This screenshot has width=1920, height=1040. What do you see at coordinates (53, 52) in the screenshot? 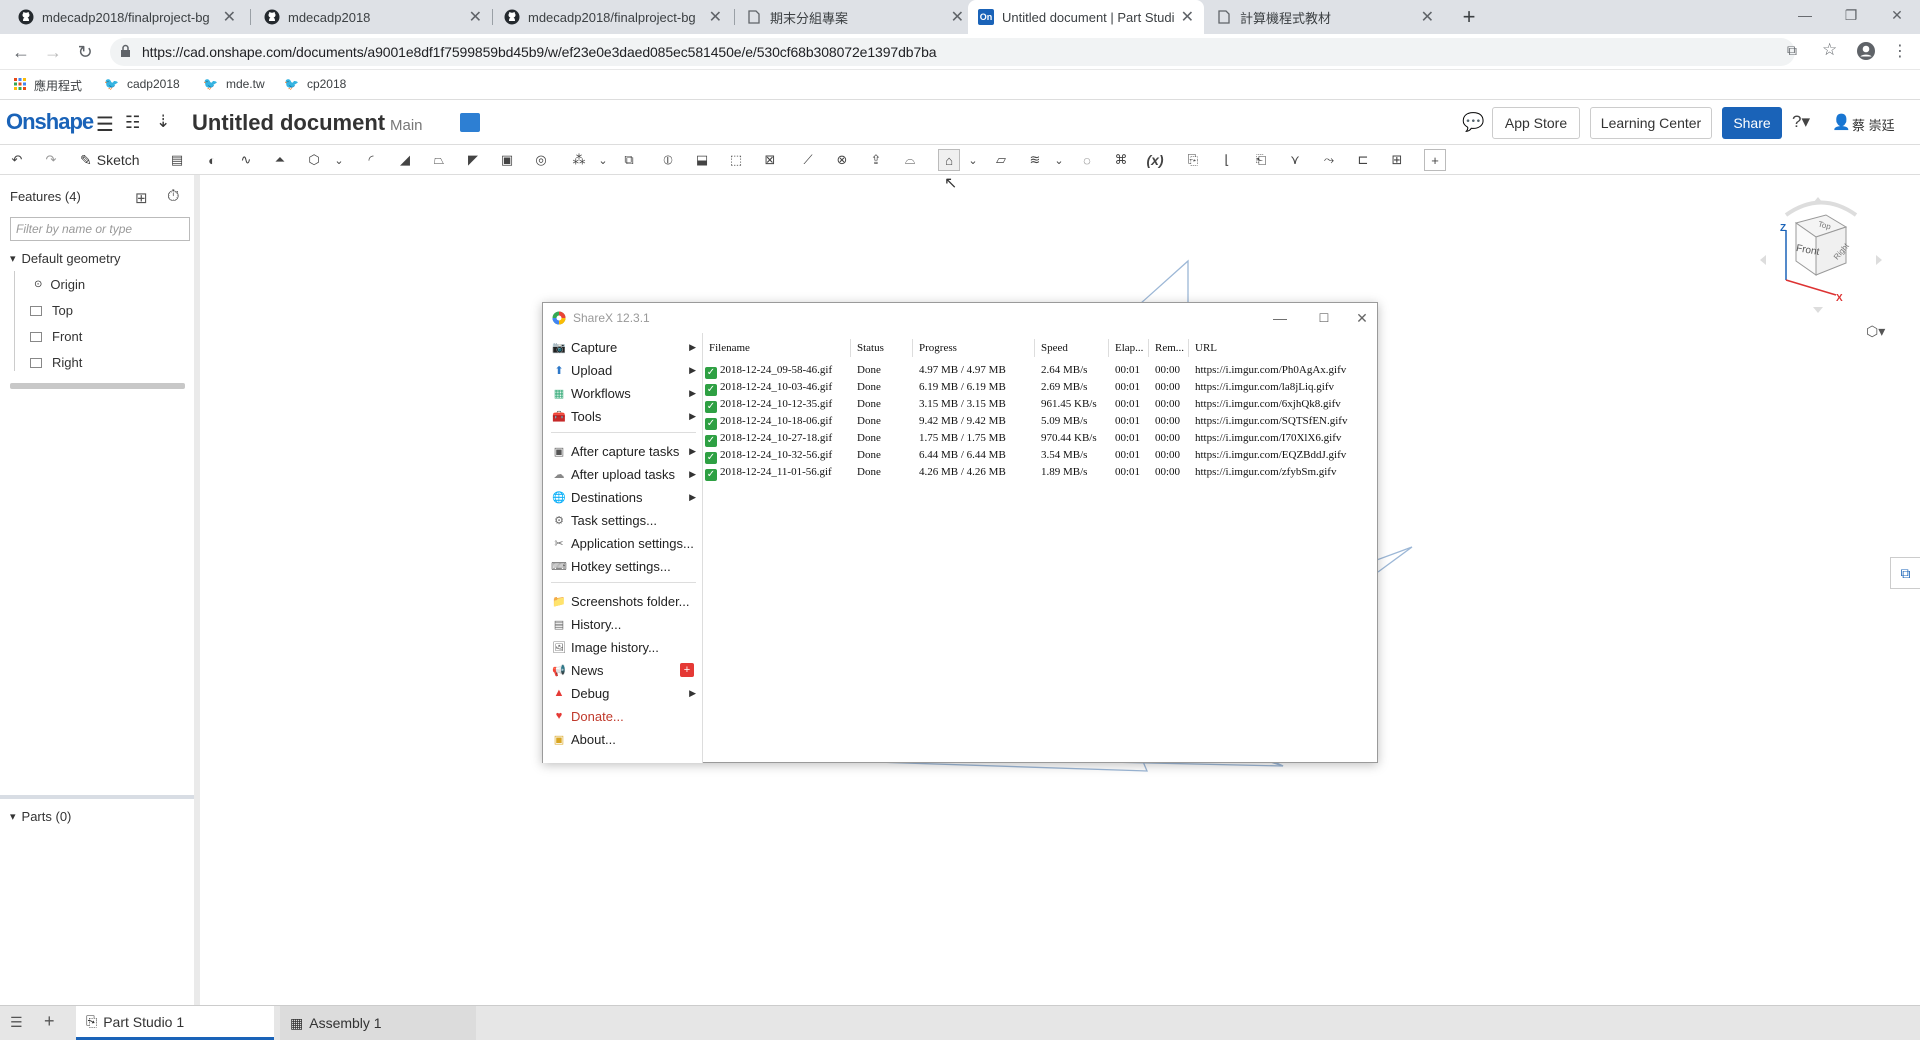
I see `forward-button: →` at bounding box center [53, 52].